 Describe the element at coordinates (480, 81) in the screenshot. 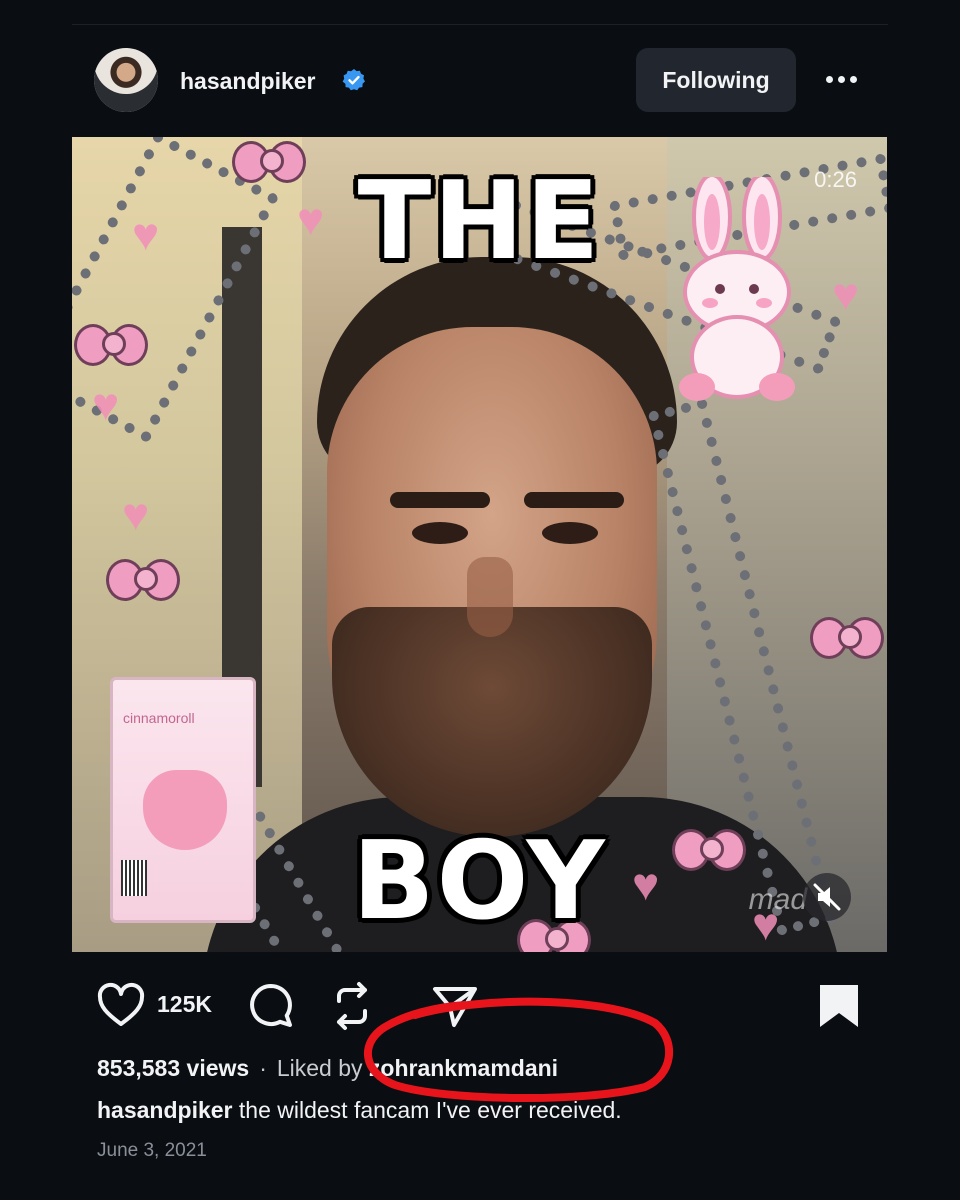

I see `post-header: hasandpiker Following` at that location.